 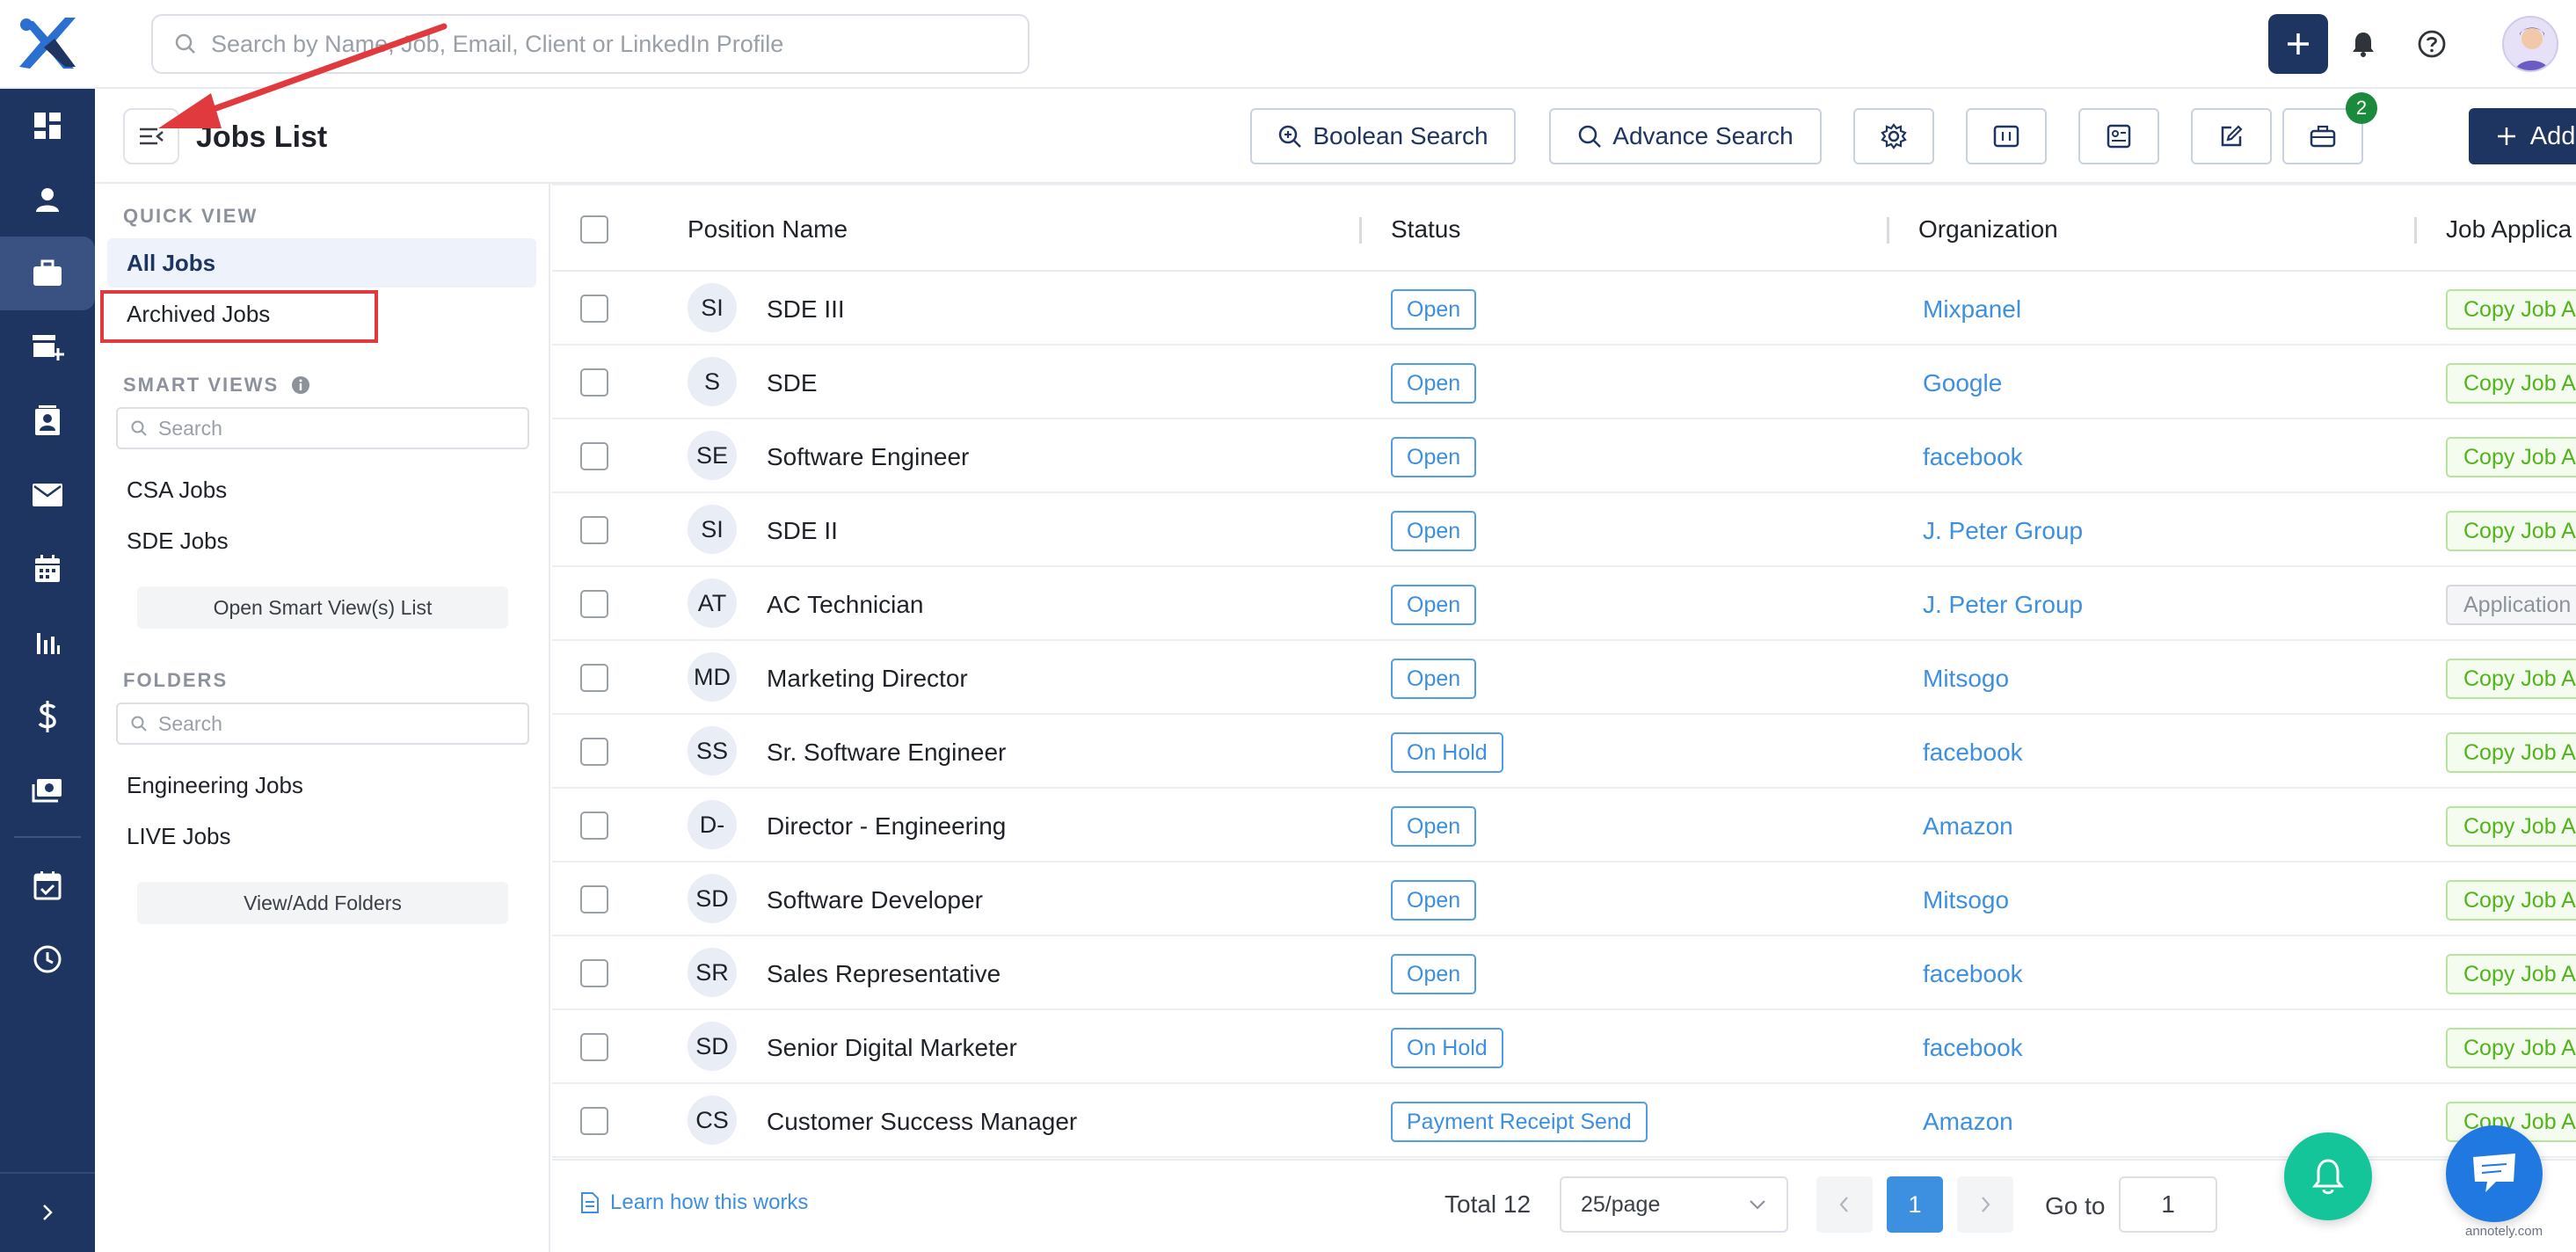 What do you see at coordinates (47, 885) in the screenshot?
I see `nav-tasks` at bounding box center [47, 885].